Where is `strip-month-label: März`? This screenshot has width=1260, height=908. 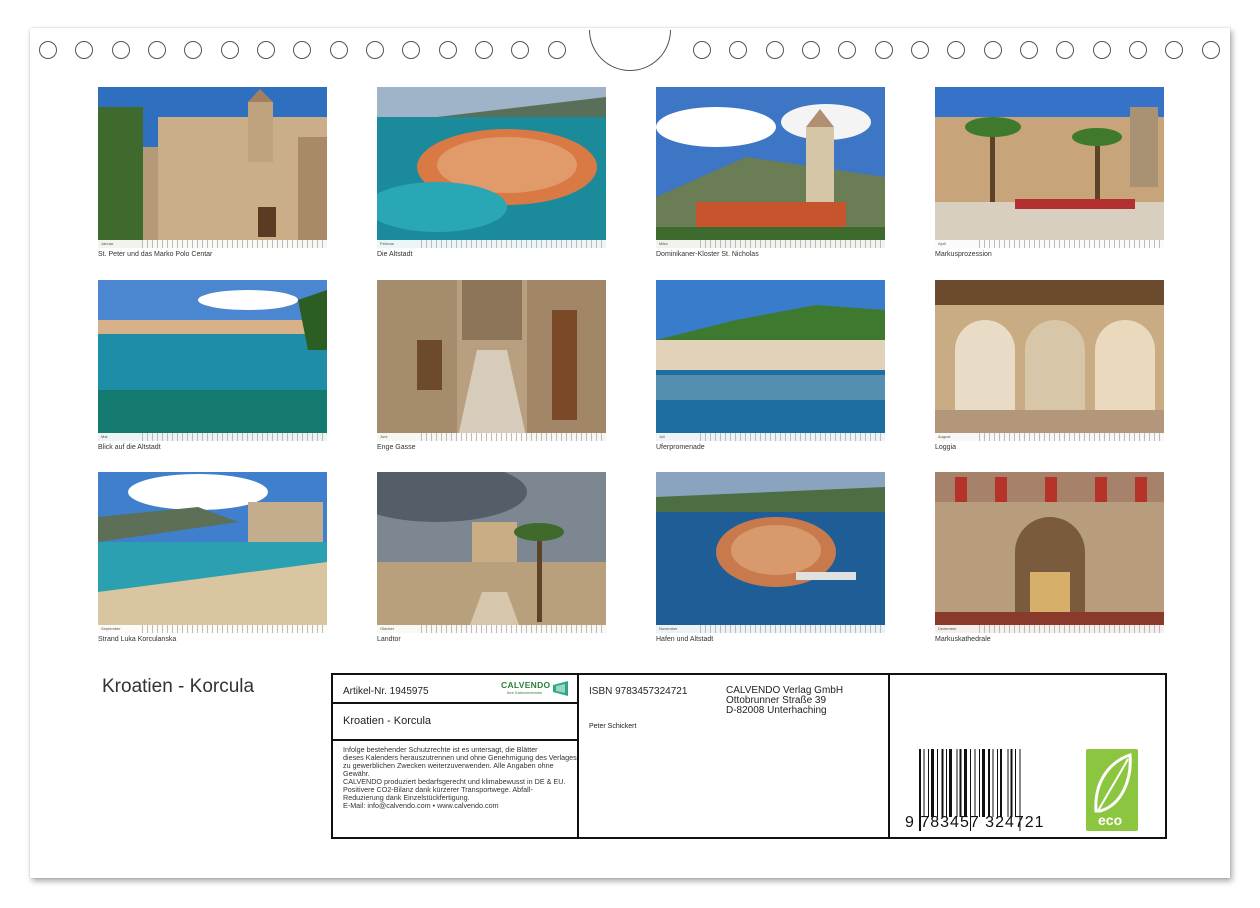
strip-month-label: März is located at coordinates (663, 243).